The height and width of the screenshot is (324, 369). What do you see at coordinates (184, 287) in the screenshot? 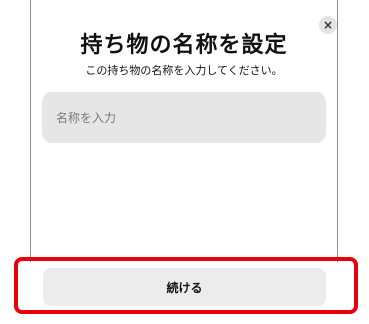
I see `continue-button: 続ける` at bounding box center [184, 287].